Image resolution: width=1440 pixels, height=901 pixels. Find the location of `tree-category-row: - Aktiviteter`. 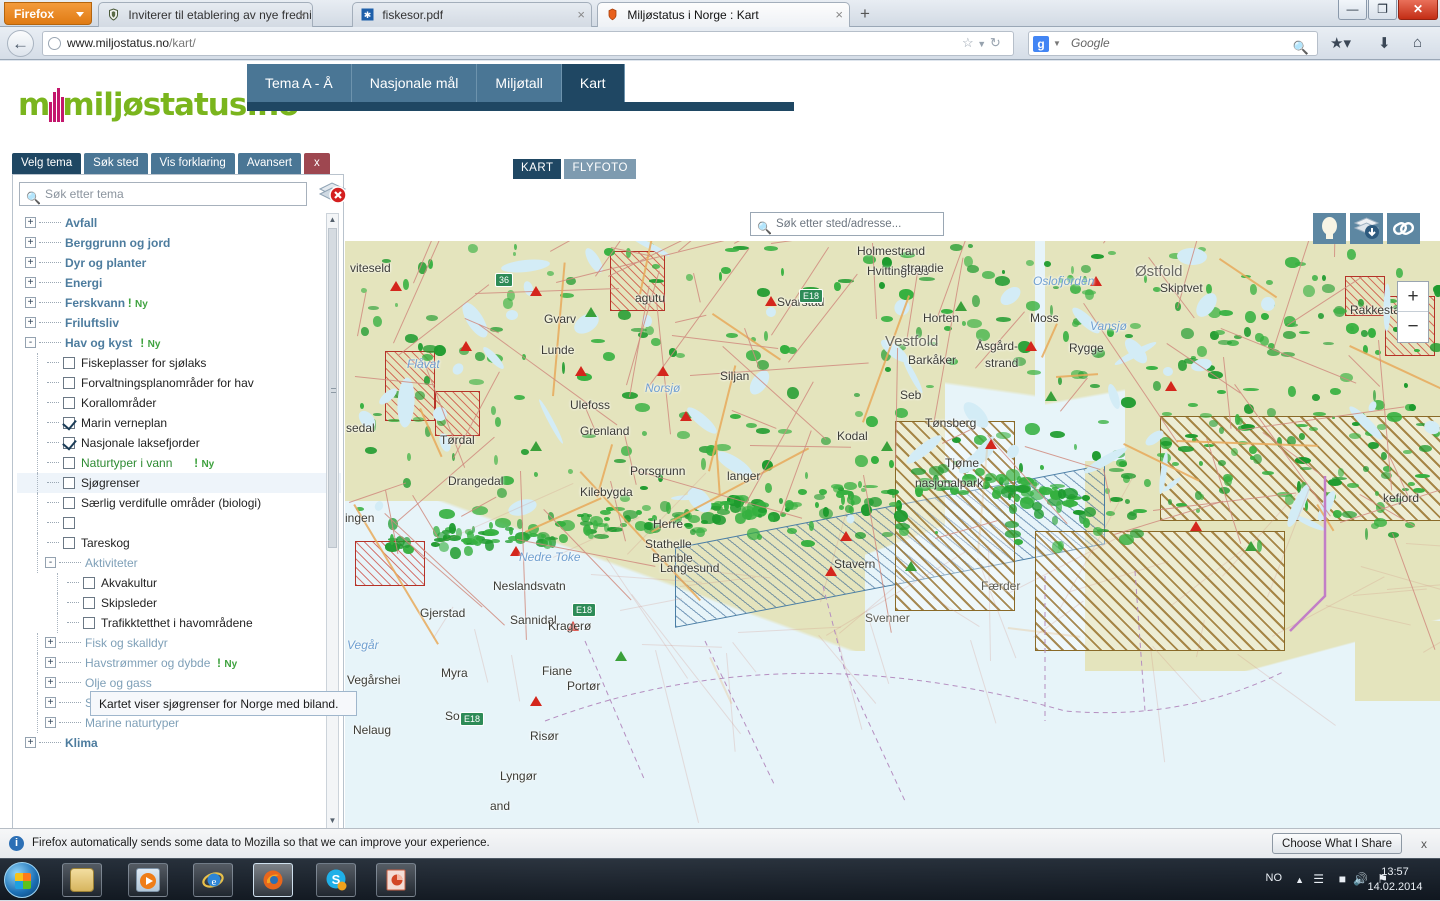

tree-category-row: - Aktiviteter is located at coordinates (179, 563).